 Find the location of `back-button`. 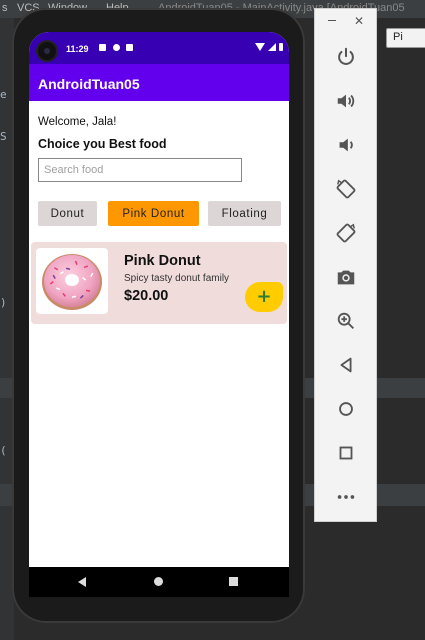

back-button is located at coordinates (346, 365).